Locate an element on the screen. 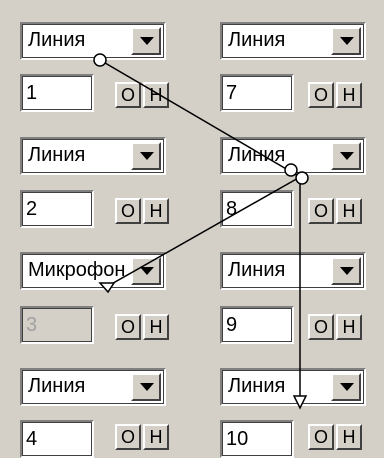 Image resolution: width=384 pixels, height=458 pixels. source-select-1: Линия is located at coordinates (93, 41).